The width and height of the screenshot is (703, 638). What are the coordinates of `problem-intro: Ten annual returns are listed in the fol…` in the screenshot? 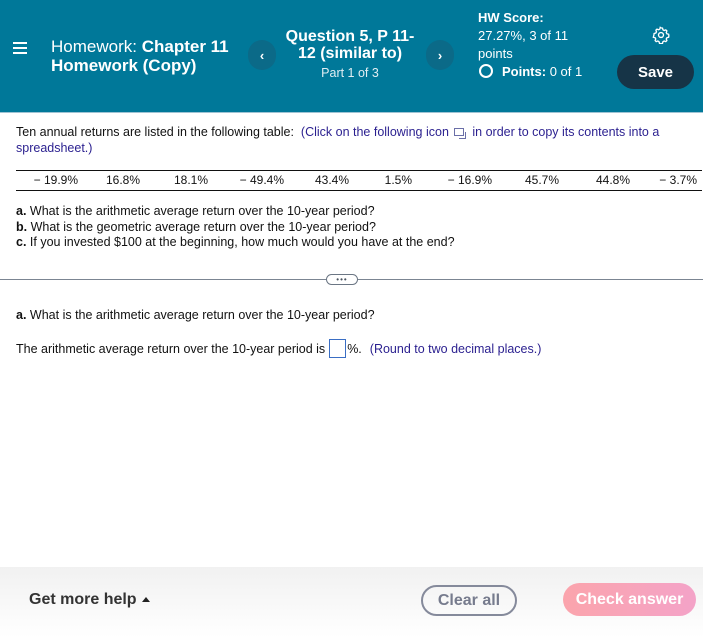 It's located at (356, 140).